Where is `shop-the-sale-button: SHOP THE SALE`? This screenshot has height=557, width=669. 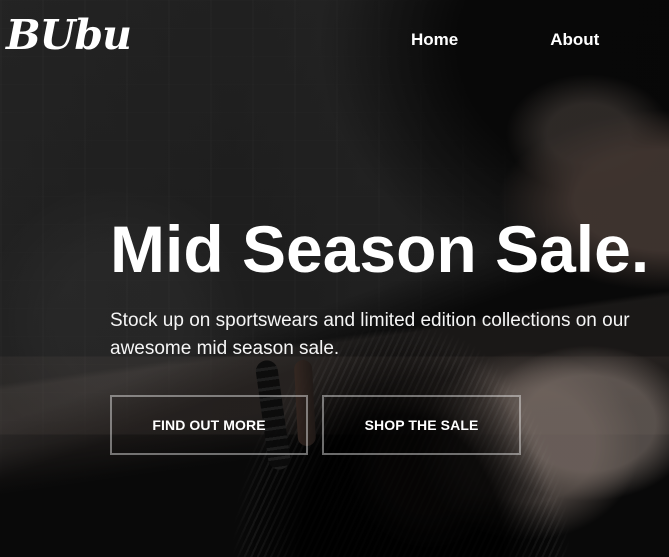 shop-the-sale-button: SHOP THE SALE is located at coordinates (421, 425).